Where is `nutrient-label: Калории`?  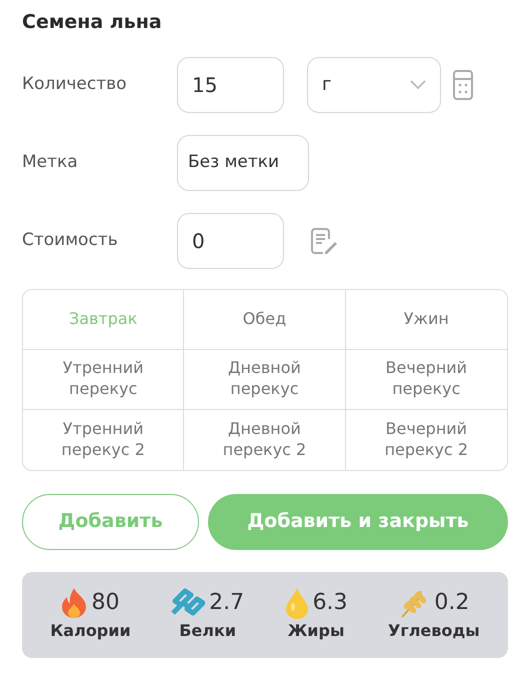
nutrient-label: Калории is located at coordinates (90, 631).